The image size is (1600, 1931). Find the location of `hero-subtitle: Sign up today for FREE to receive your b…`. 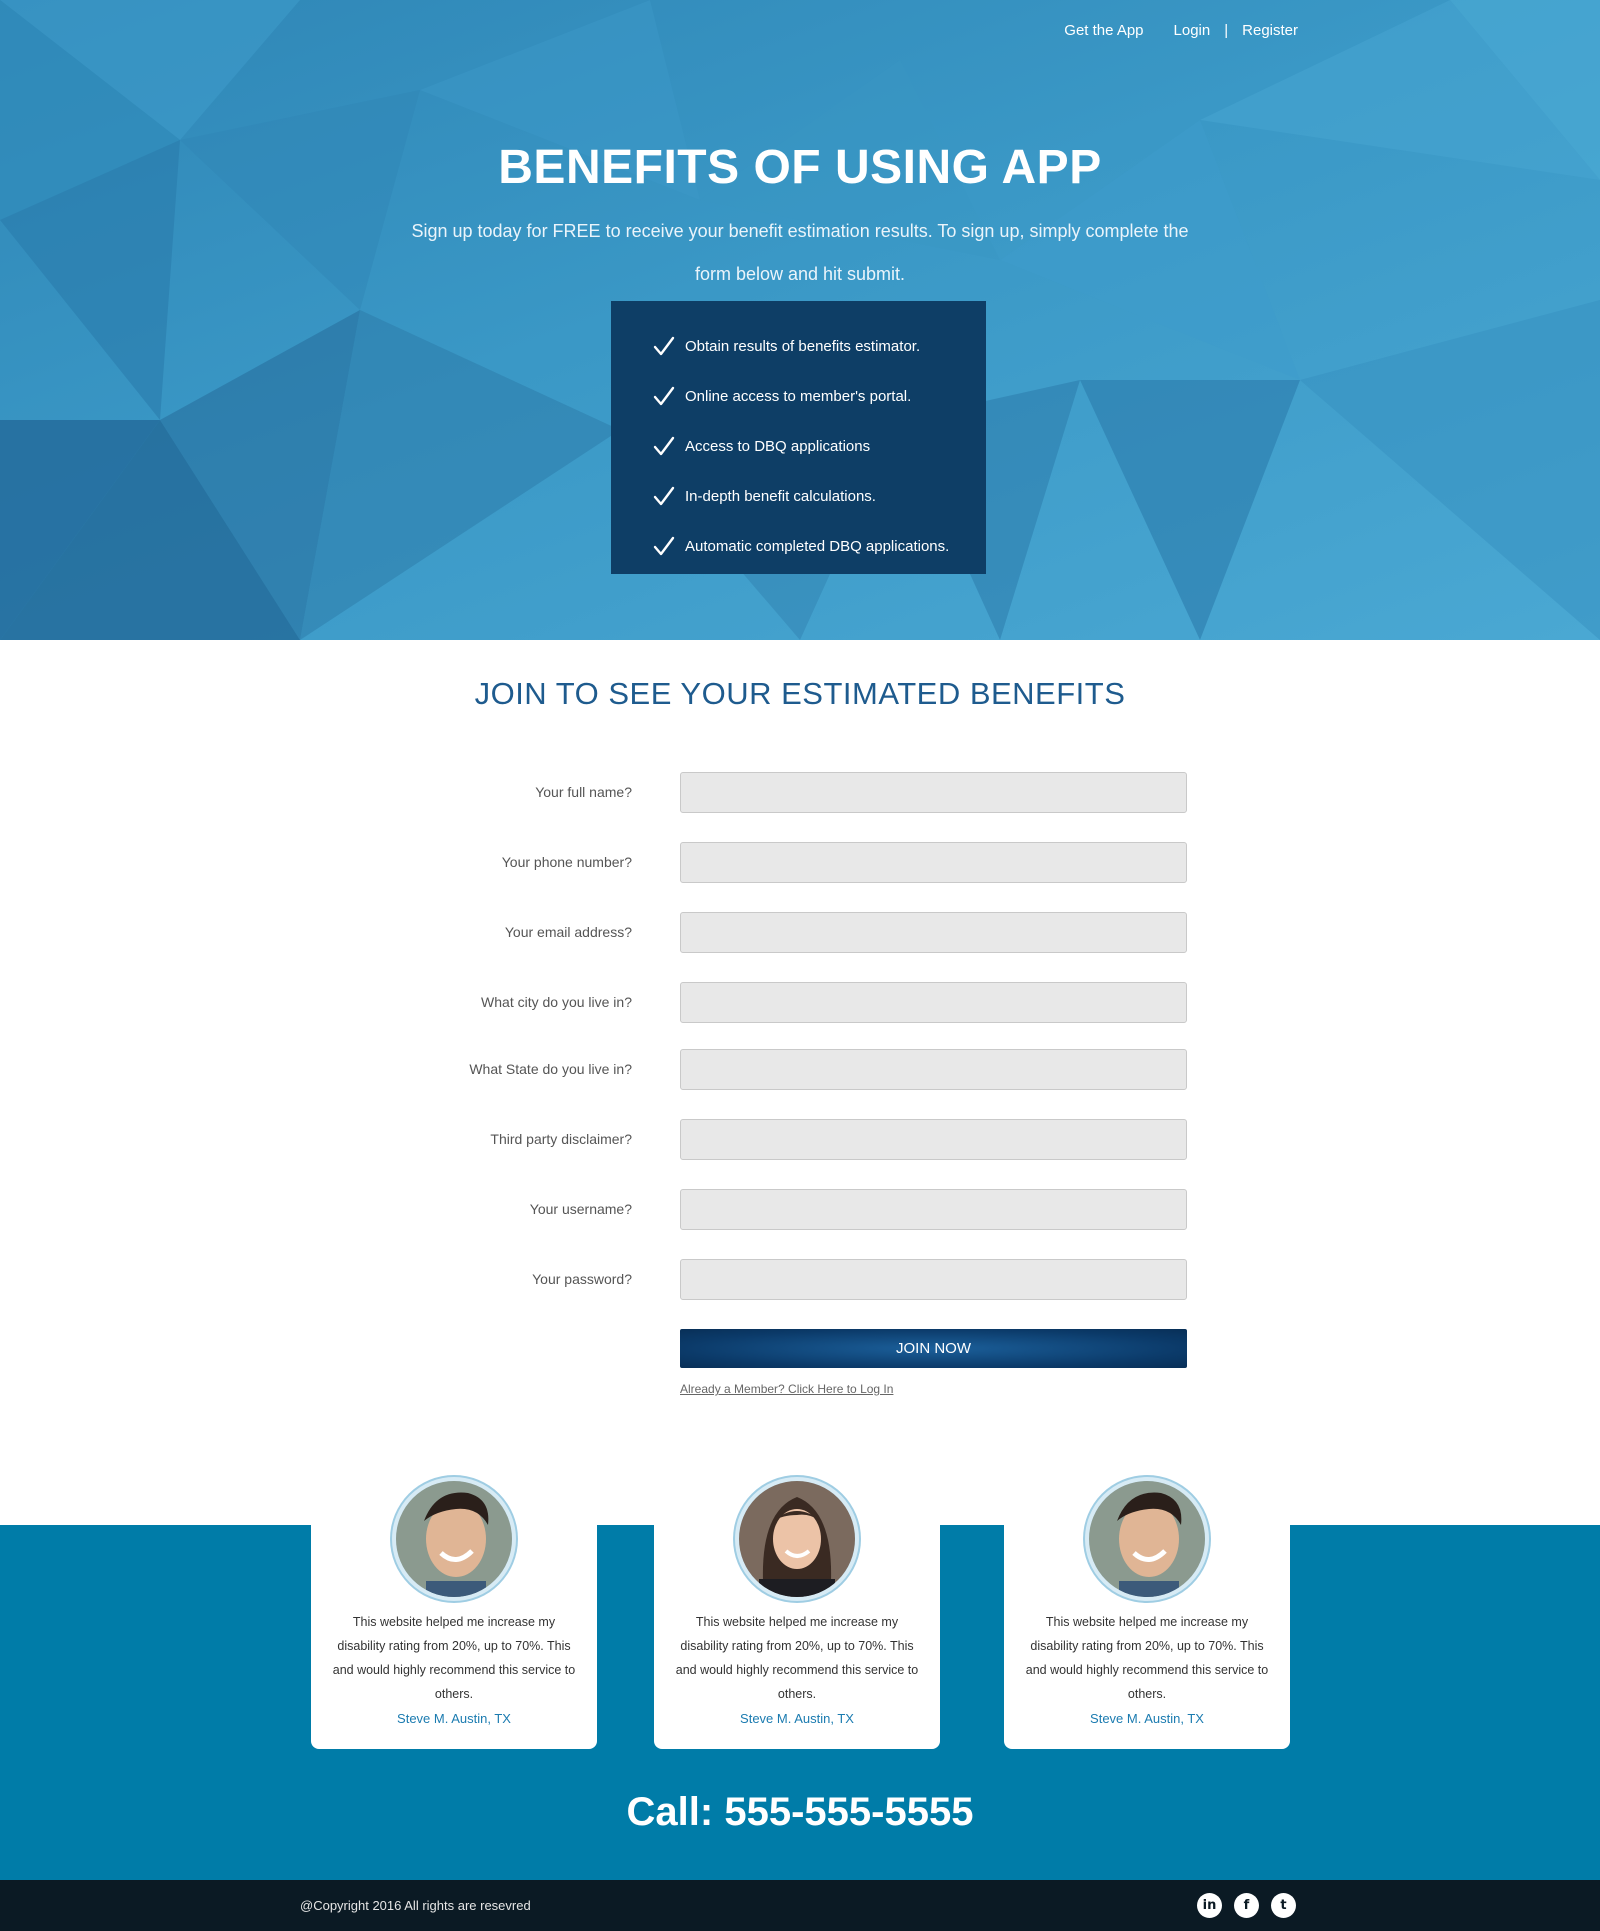

hero-subtitle: Sign up today for FREE to receive your b… is located at coordinates (800, 252).